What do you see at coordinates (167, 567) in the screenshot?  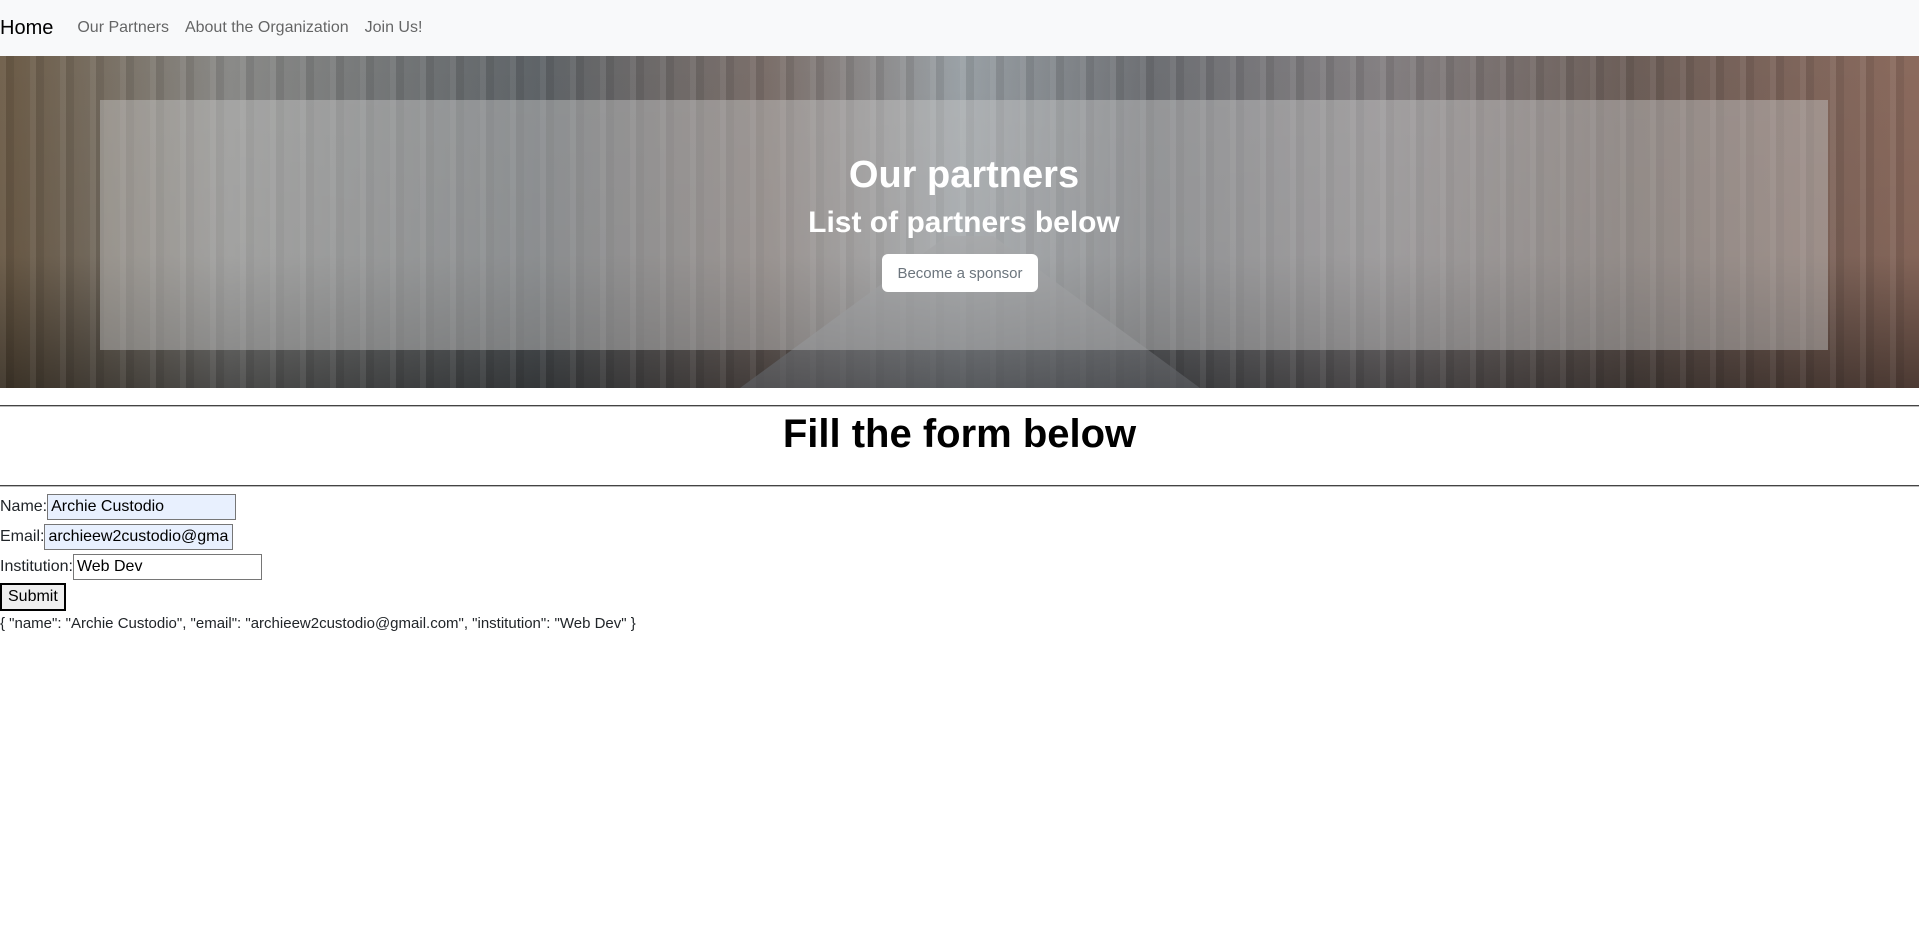 I see `institution-input` at bounding box center [167, 567].